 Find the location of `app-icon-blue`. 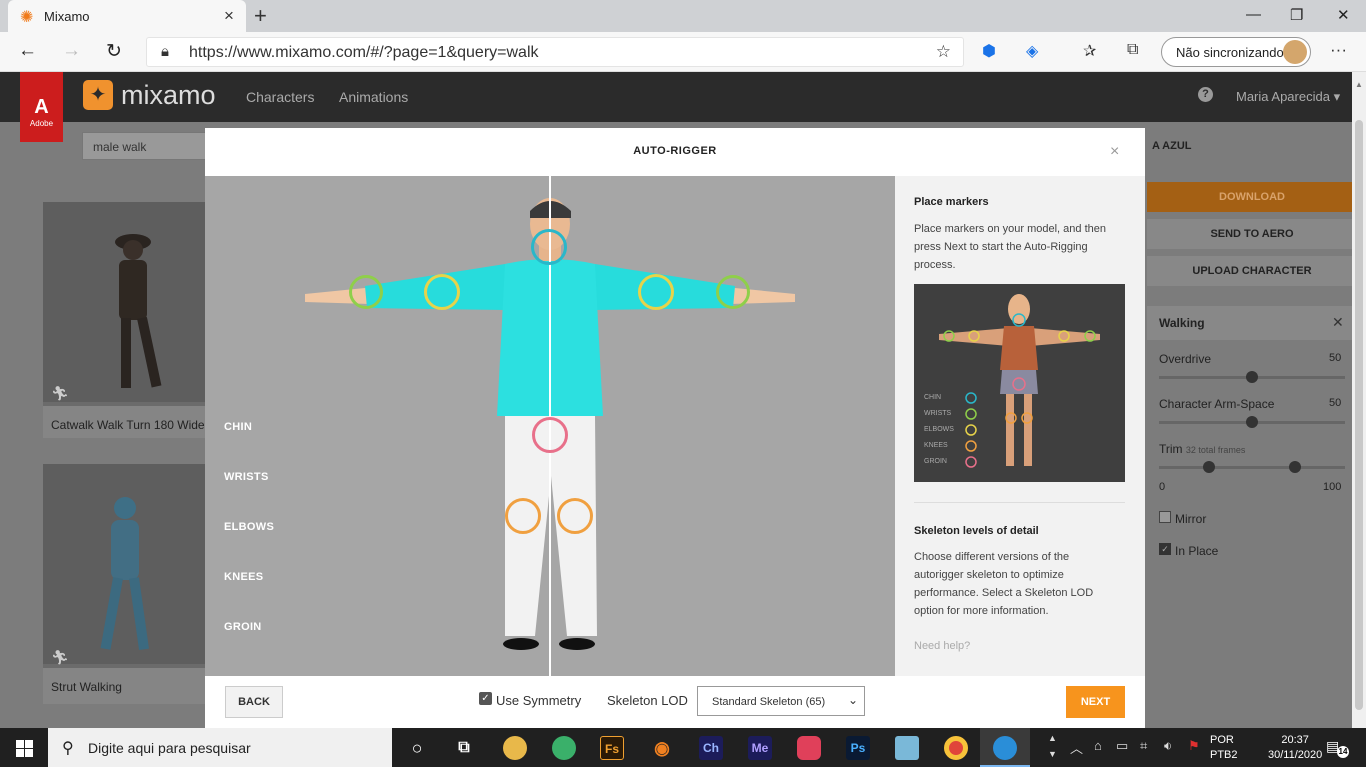

app-icon-blue is located at coordinates (907, 748).